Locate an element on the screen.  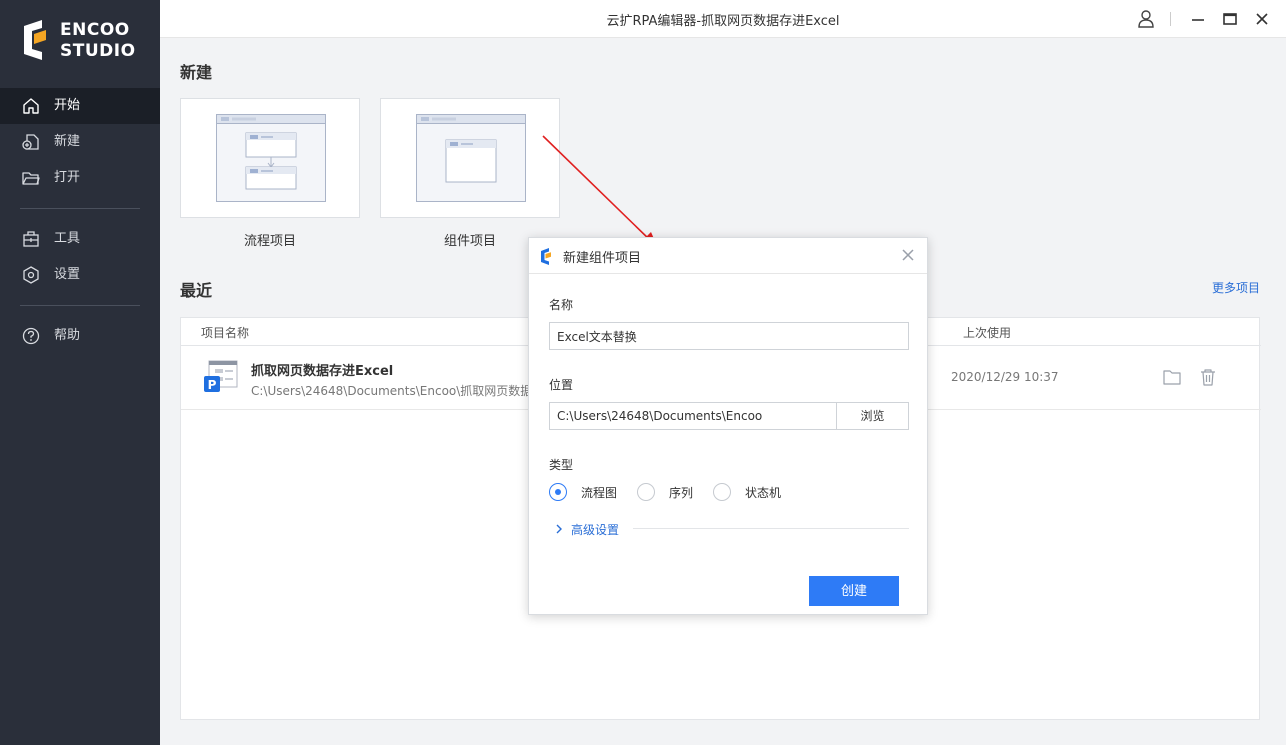
component-project-thumbnail-icon is located at coordinates (471, 158).